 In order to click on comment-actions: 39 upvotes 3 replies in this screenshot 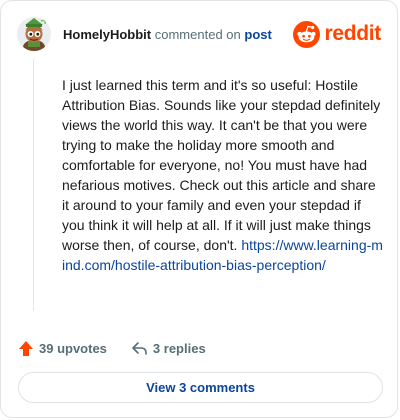, I will do `click(112, 348)`.